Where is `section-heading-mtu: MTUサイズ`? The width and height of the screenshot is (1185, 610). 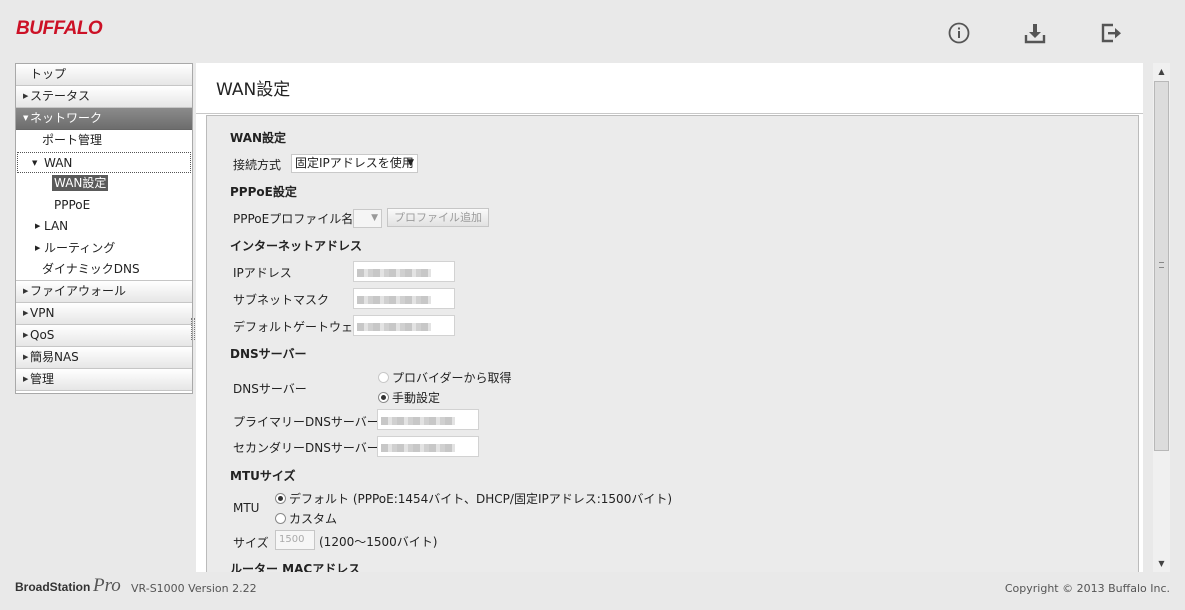
section-heading-mtu: MTUサイズ is located at coordinates (263, 476).